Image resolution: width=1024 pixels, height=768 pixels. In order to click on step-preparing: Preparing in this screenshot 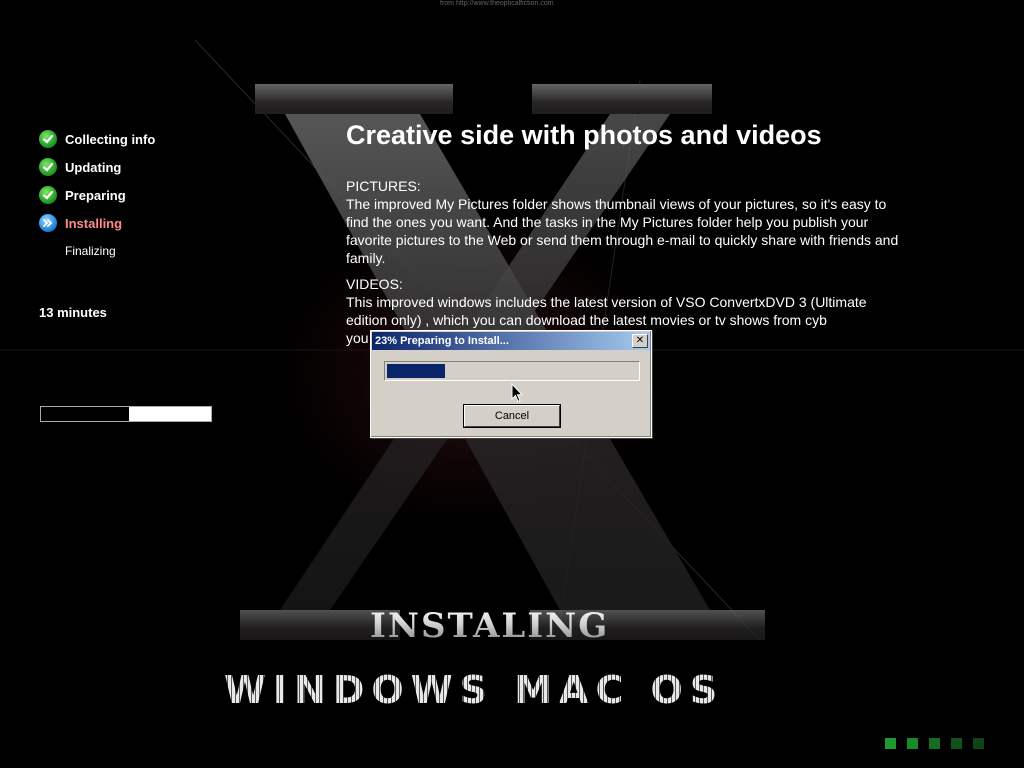, I will do `click(97, 195)`.